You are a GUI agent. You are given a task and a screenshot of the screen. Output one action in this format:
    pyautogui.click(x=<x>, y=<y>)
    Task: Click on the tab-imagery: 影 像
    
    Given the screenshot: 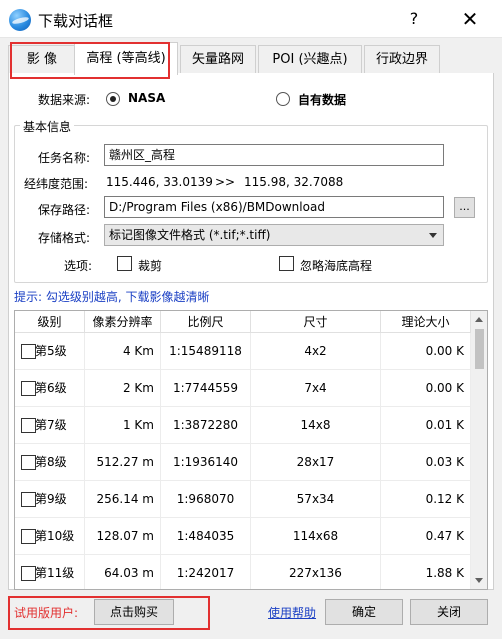 What is the action you would take?
    pyautogui.click(x=42, y=59)
    